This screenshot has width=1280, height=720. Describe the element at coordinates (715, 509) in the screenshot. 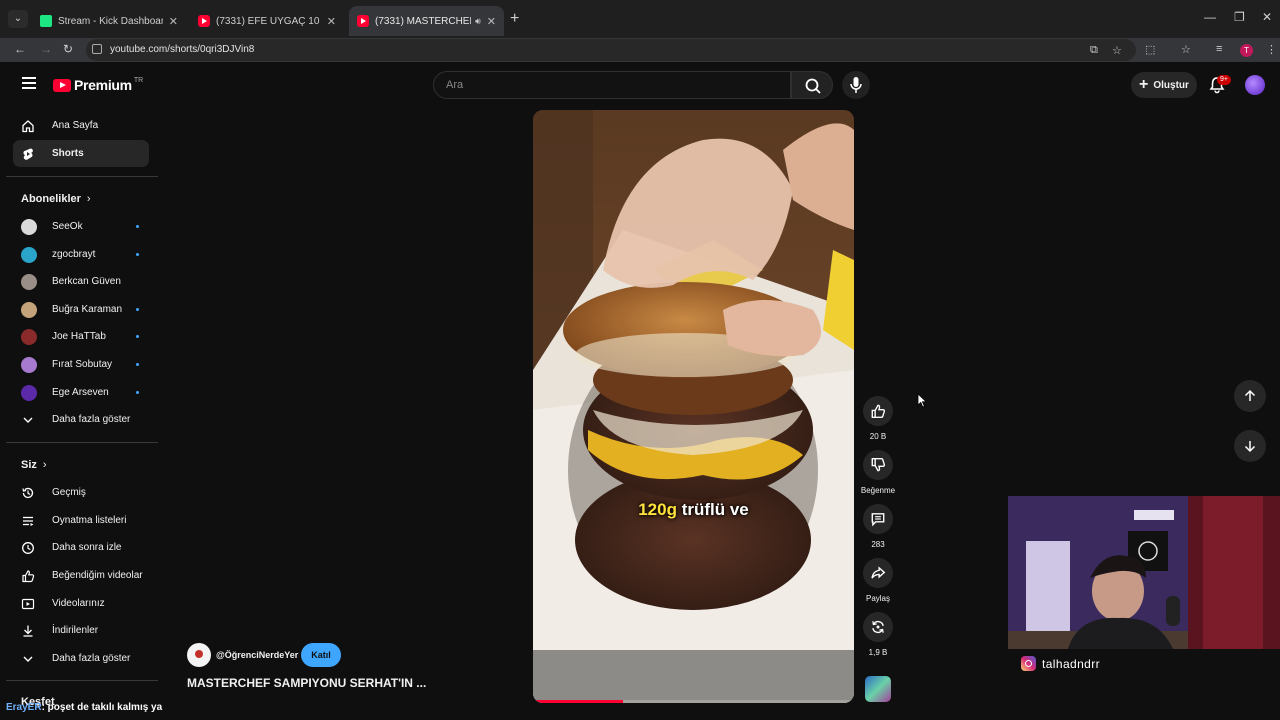

I see `caption-text: trüflü ve` at that location.